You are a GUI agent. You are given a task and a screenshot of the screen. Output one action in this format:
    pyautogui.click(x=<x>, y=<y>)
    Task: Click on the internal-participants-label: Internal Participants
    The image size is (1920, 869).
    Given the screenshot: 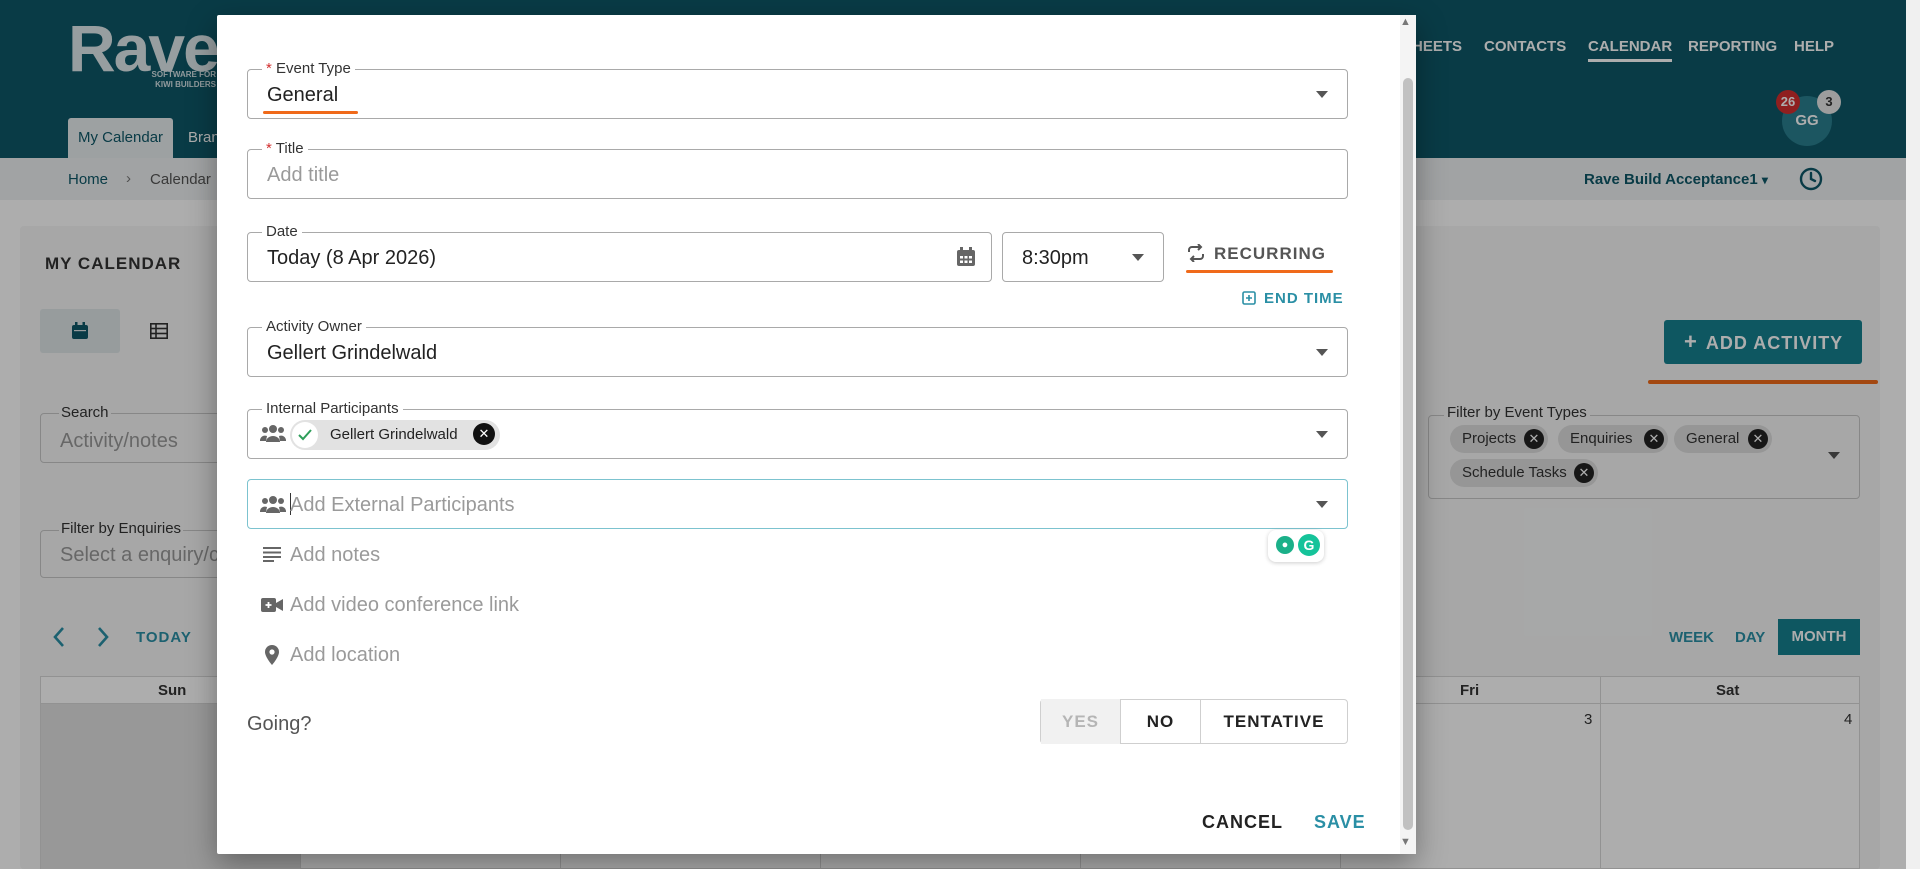 What is the action you would take?
    pyautogui.click(x=332, y=408)
    